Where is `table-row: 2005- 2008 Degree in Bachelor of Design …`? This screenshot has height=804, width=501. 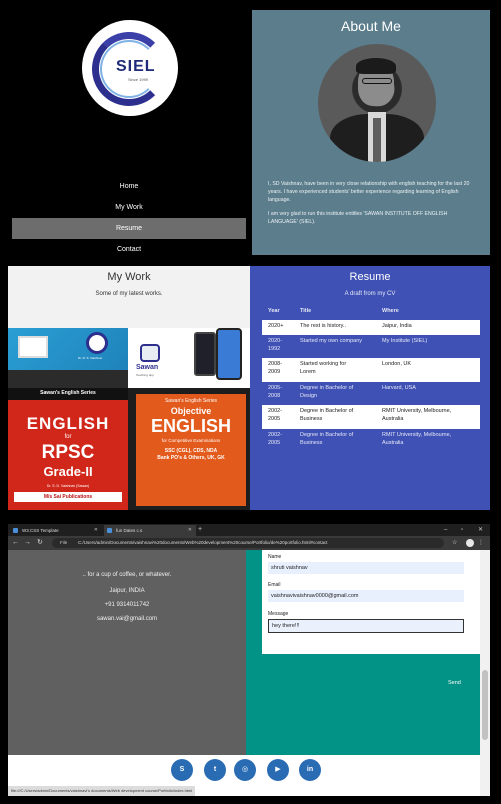
table-row: 2005- 2008 Degree in Bachelor of Design … is located at coordinates (371, 393).